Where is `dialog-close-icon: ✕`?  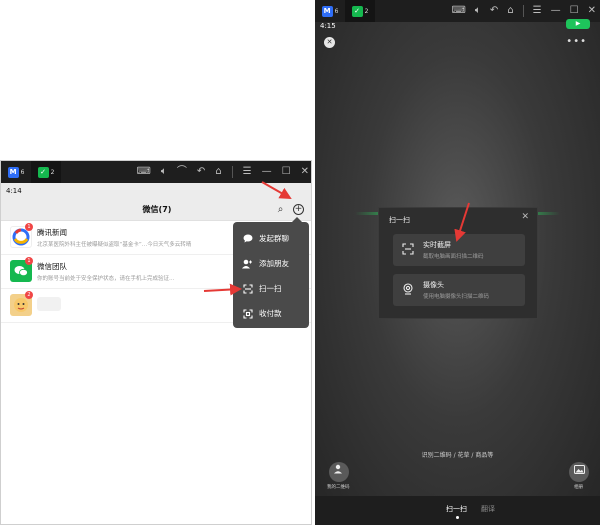
dialog-close-icon: ✕ is located at coordinates (525, 217).